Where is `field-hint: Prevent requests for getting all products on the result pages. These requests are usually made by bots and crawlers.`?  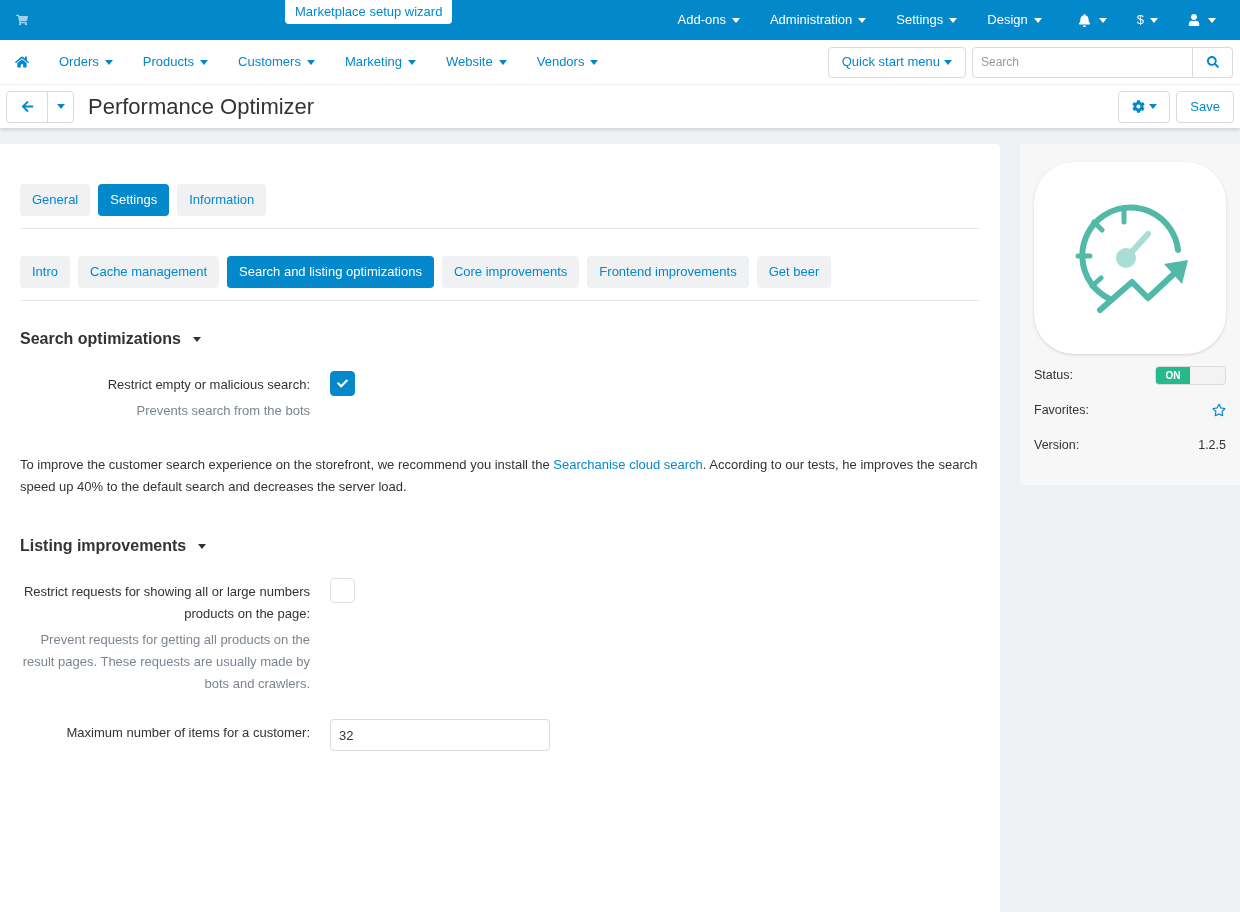 field-hint: Prevent requests for getting all products on the result pages. These requests are usually made by bots and crawlers. is located at coordinates (165, 662).